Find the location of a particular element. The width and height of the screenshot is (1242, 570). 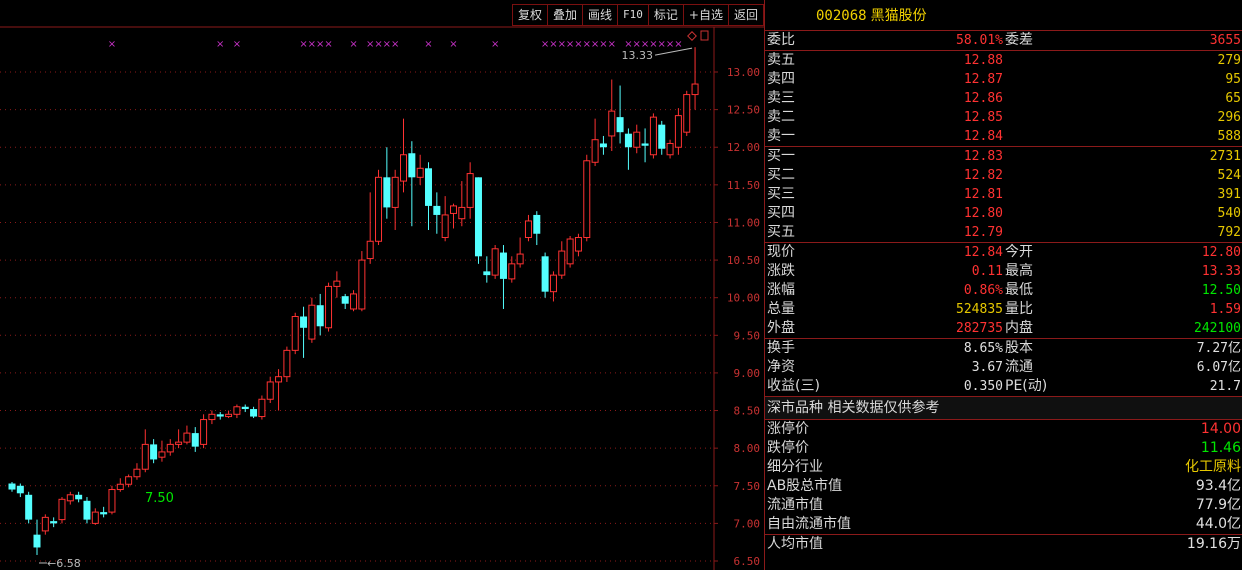

weibi-label: 委比 is located at coordinates (781, 40).